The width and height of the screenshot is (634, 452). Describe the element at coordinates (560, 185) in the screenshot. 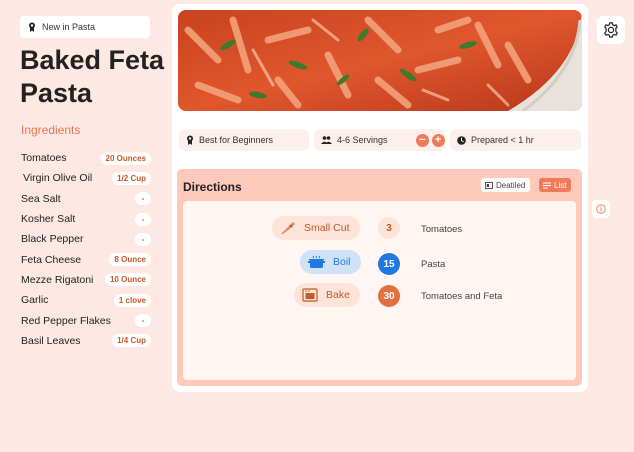

I see `list-view-label: List` at that location.